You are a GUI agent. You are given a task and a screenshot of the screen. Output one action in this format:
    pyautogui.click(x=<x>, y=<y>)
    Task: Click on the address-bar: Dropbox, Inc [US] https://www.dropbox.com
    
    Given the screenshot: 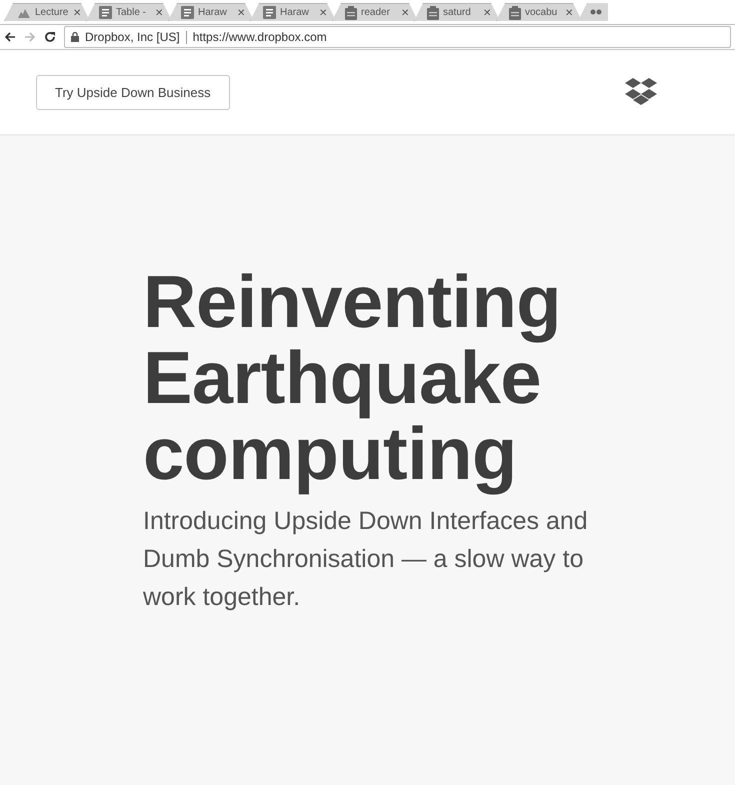 What is the action you would take?
    pyautogui.click(x=397, y=37)
    